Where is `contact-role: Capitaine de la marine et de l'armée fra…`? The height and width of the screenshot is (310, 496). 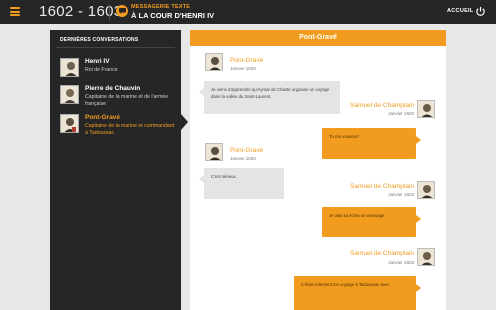 contact-role: Capitaine de la marine et de l'armée fra… is located at coordinates (127, 100).